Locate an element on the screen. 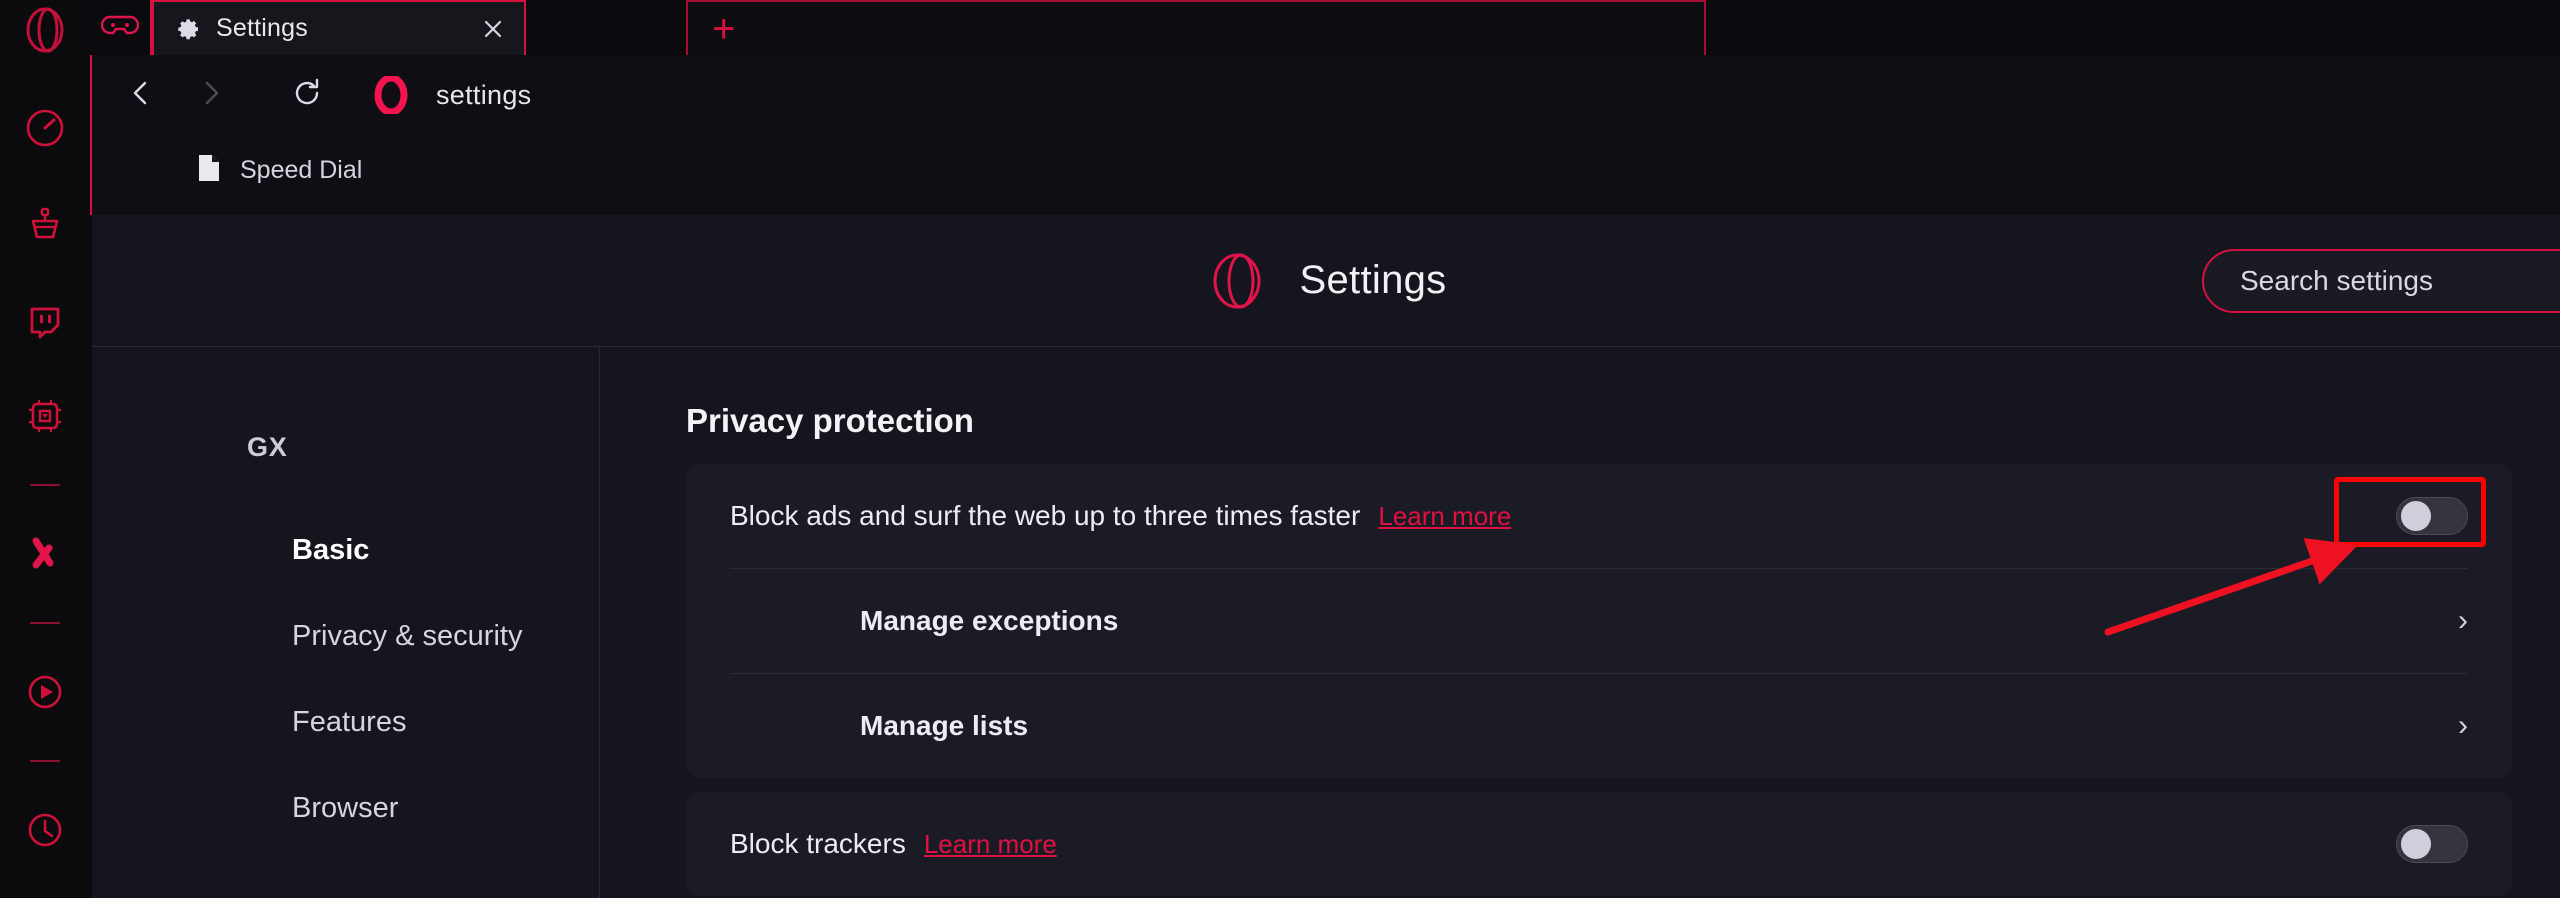  row-manage-lists: Manage lists › is located at coordinates (1599, 726).